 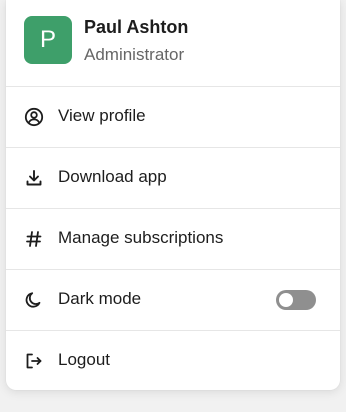 What do you see at coordinates (100, 298) in the screenshot?
I see `dark-mode-label: Dark mode` at bounding box center [100, 298].